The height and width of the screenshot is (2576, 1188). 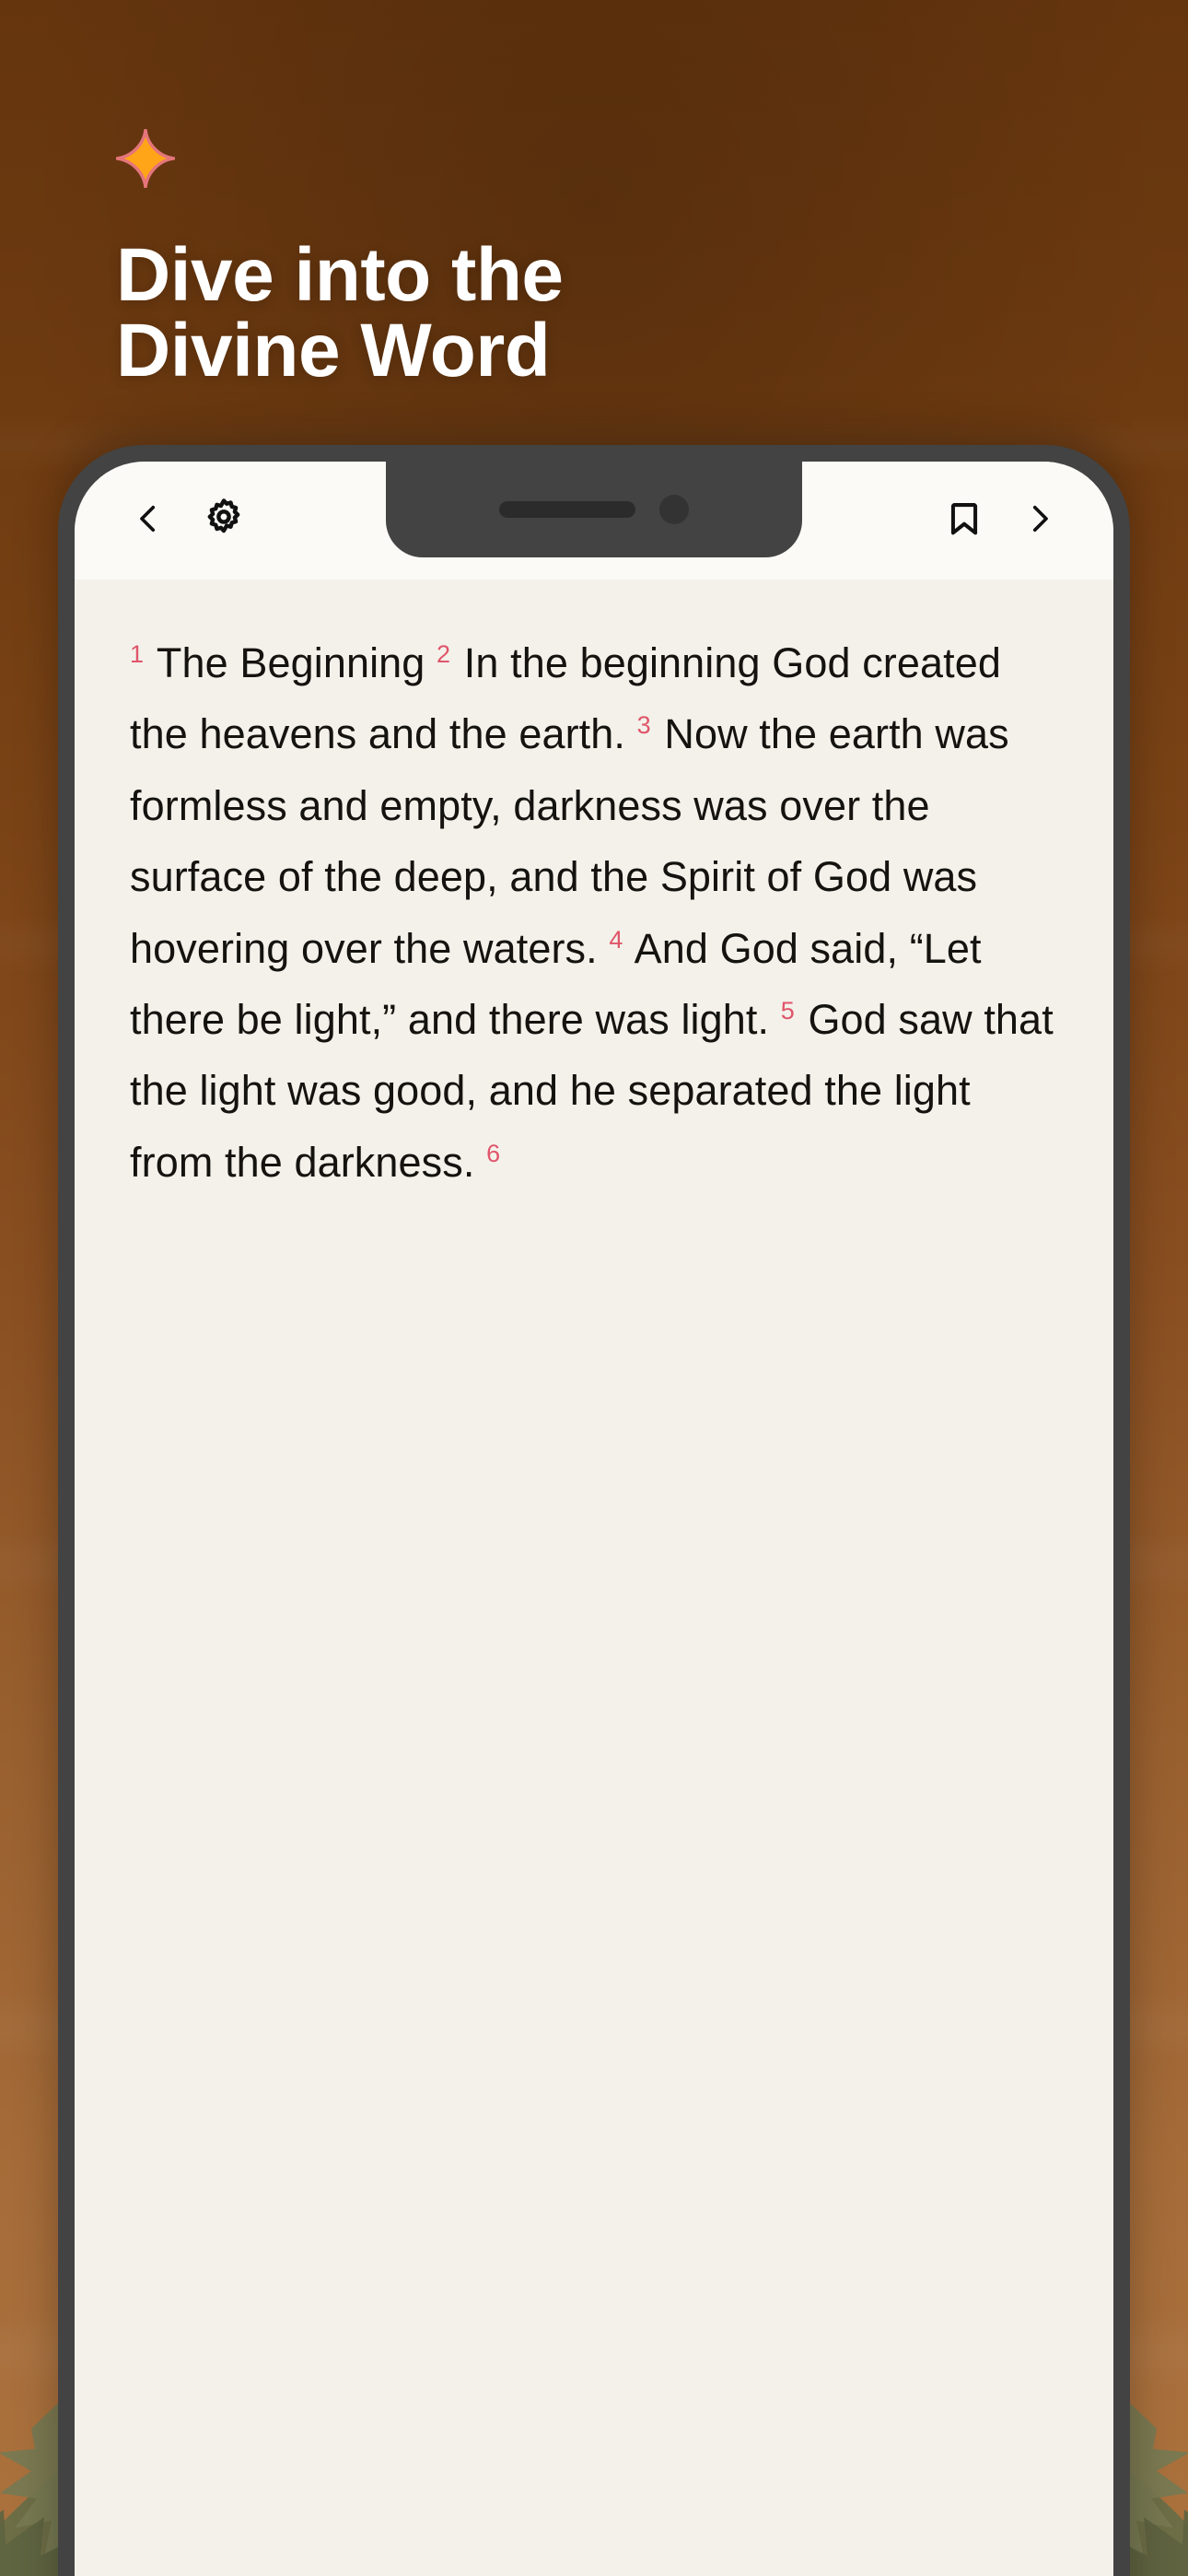 What do you see at coordinates (787, 1011) in the screenshot?
I see `verse-number: 5` at bounding box center [787, 1011].